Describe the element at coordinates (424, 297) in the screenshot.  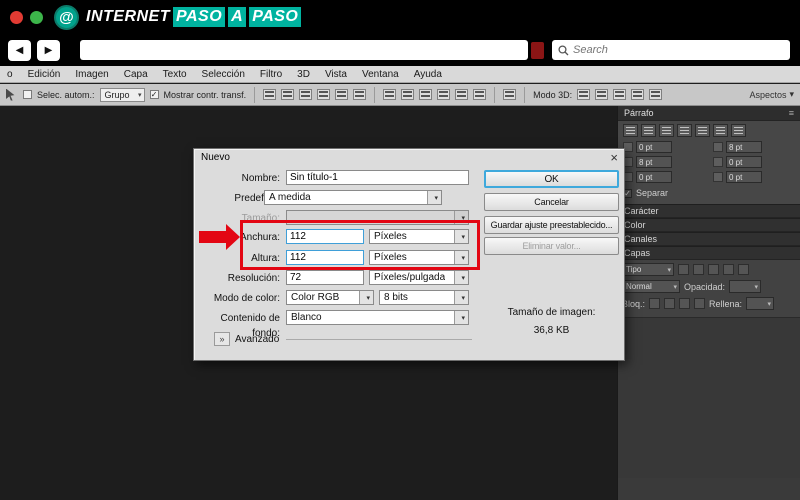
I see `bit-depth-dropdown: 8 bits ▾` at that location.